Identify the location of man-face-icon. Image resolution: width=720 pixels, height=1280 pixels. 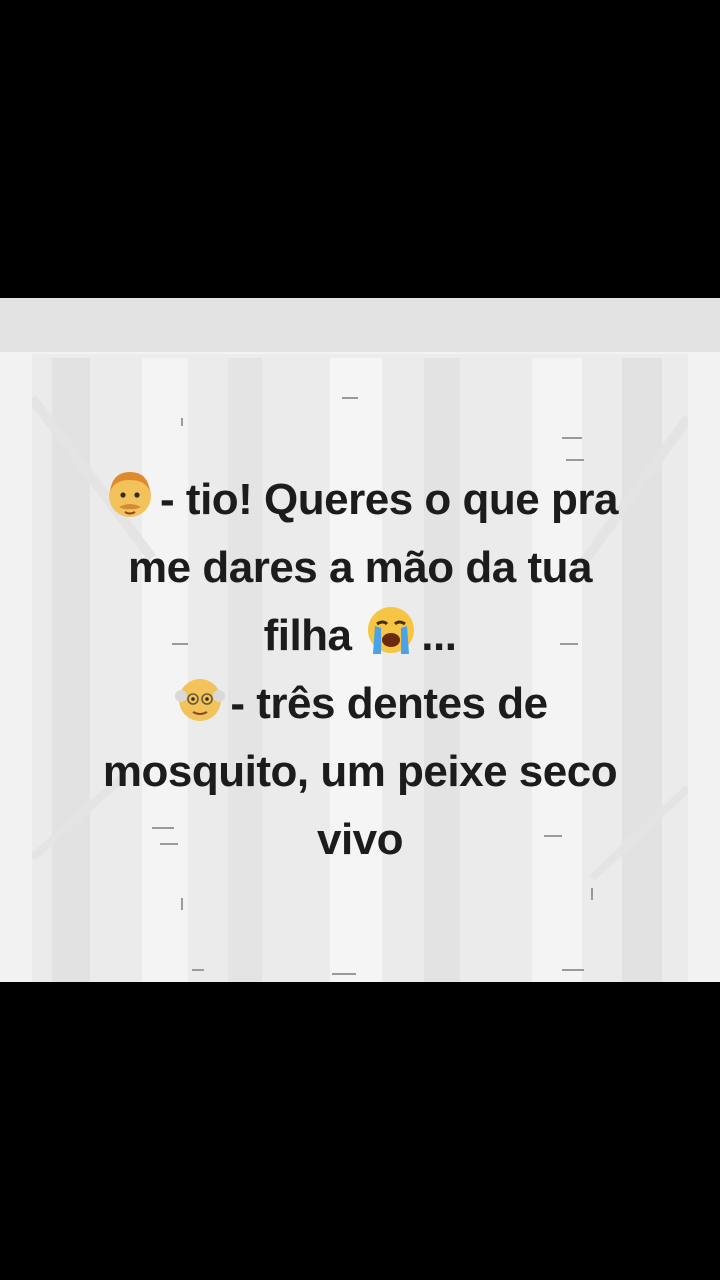
(130, 494).